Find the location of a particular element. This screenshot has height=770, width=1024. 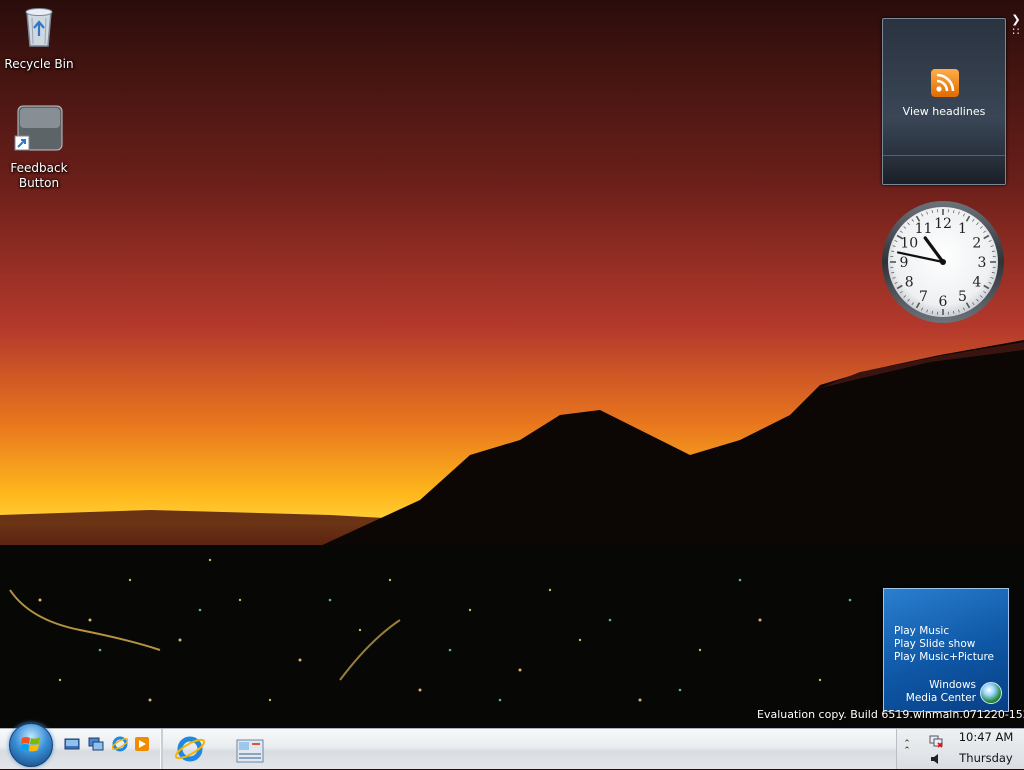

recycle-bin-shortcut: Recycle Bin is located at coordinates (39, 37).